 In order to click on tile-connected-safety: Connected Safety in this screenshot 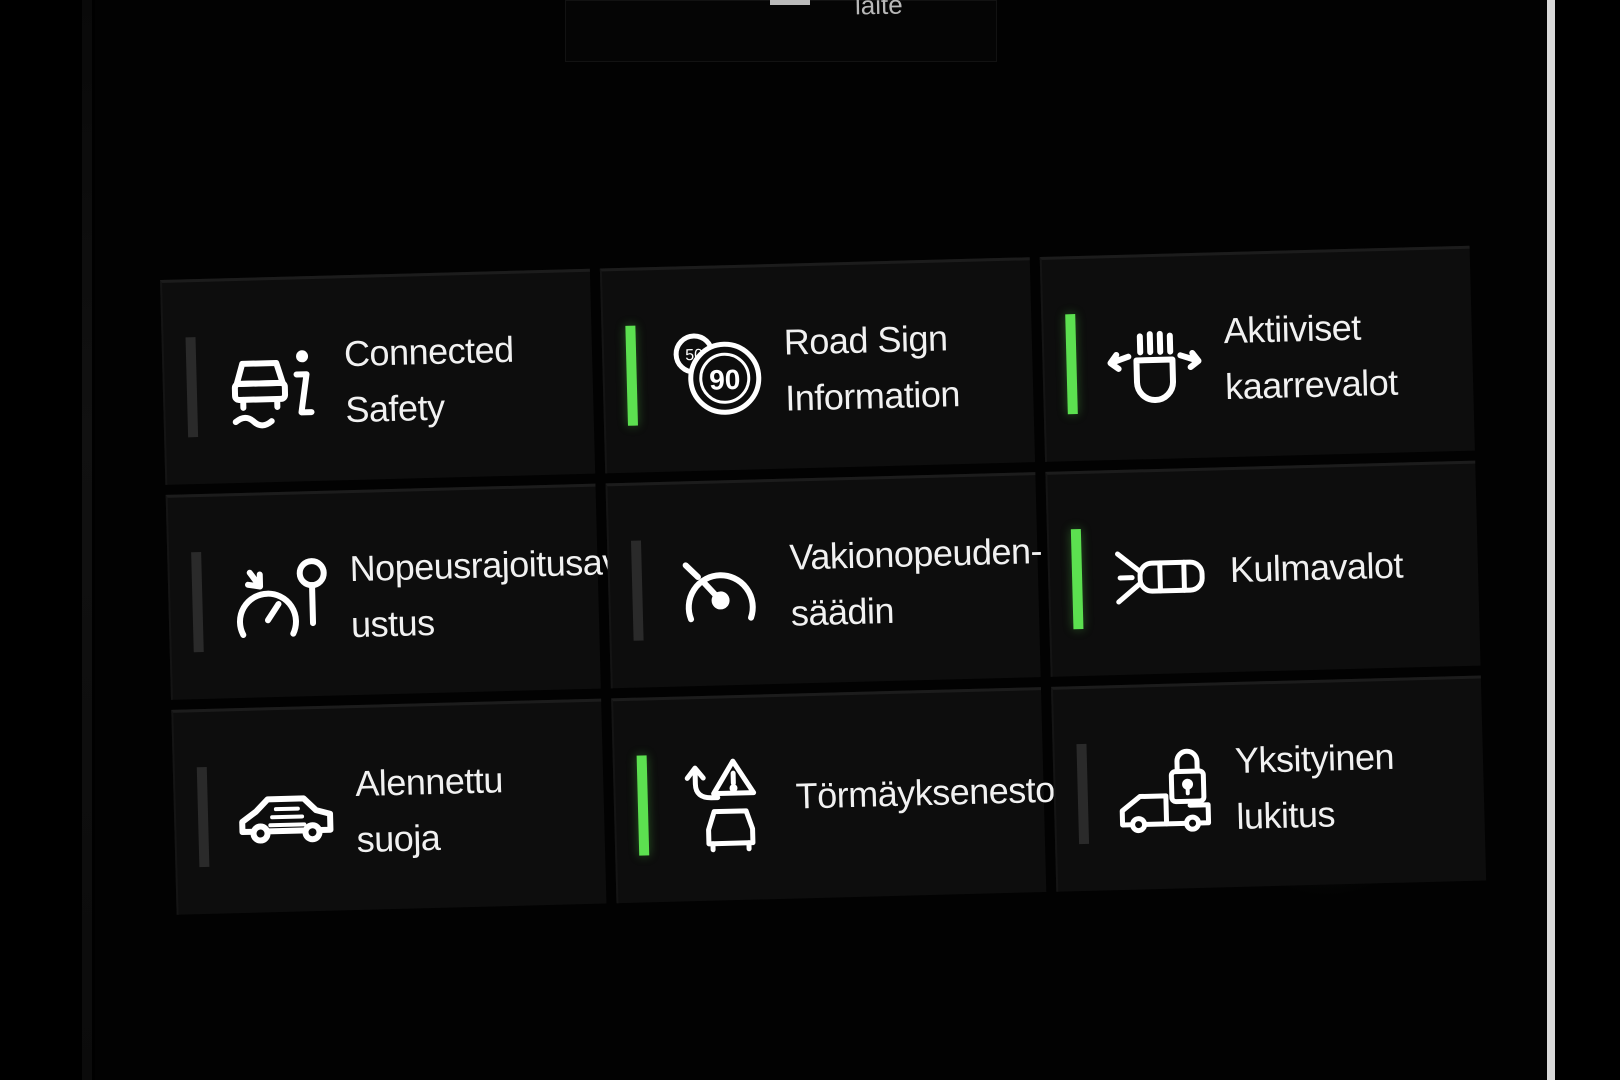, I will do `click(378, 376)`.